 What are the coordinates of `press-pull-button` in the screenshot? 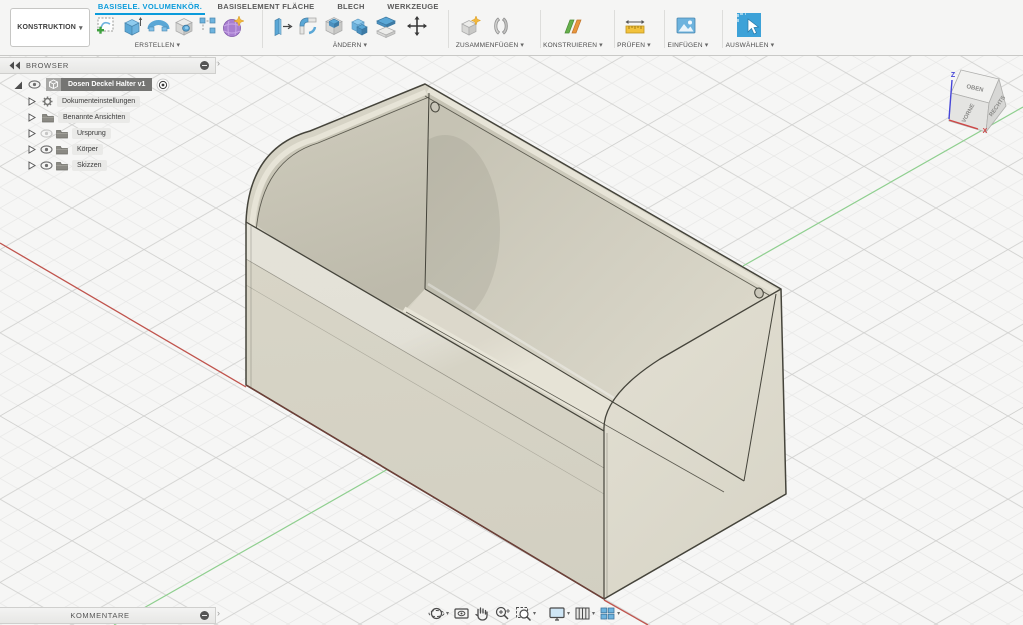 It's located at (282, 26).